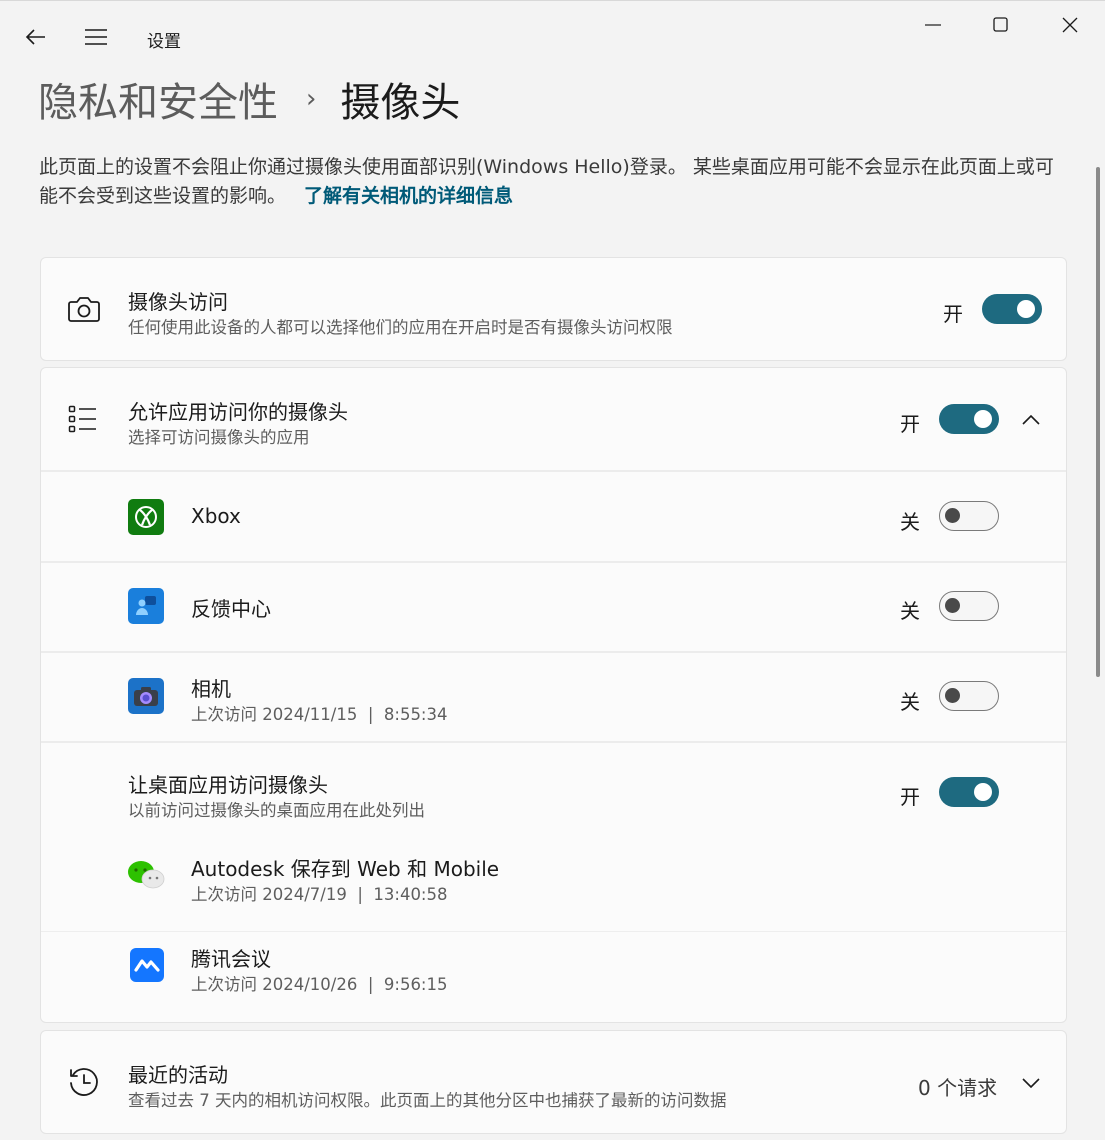 The image size is (1105, 1140). I want to click on desktop-access-title: 让桌面应用访问摄像头, so click(228, 785).